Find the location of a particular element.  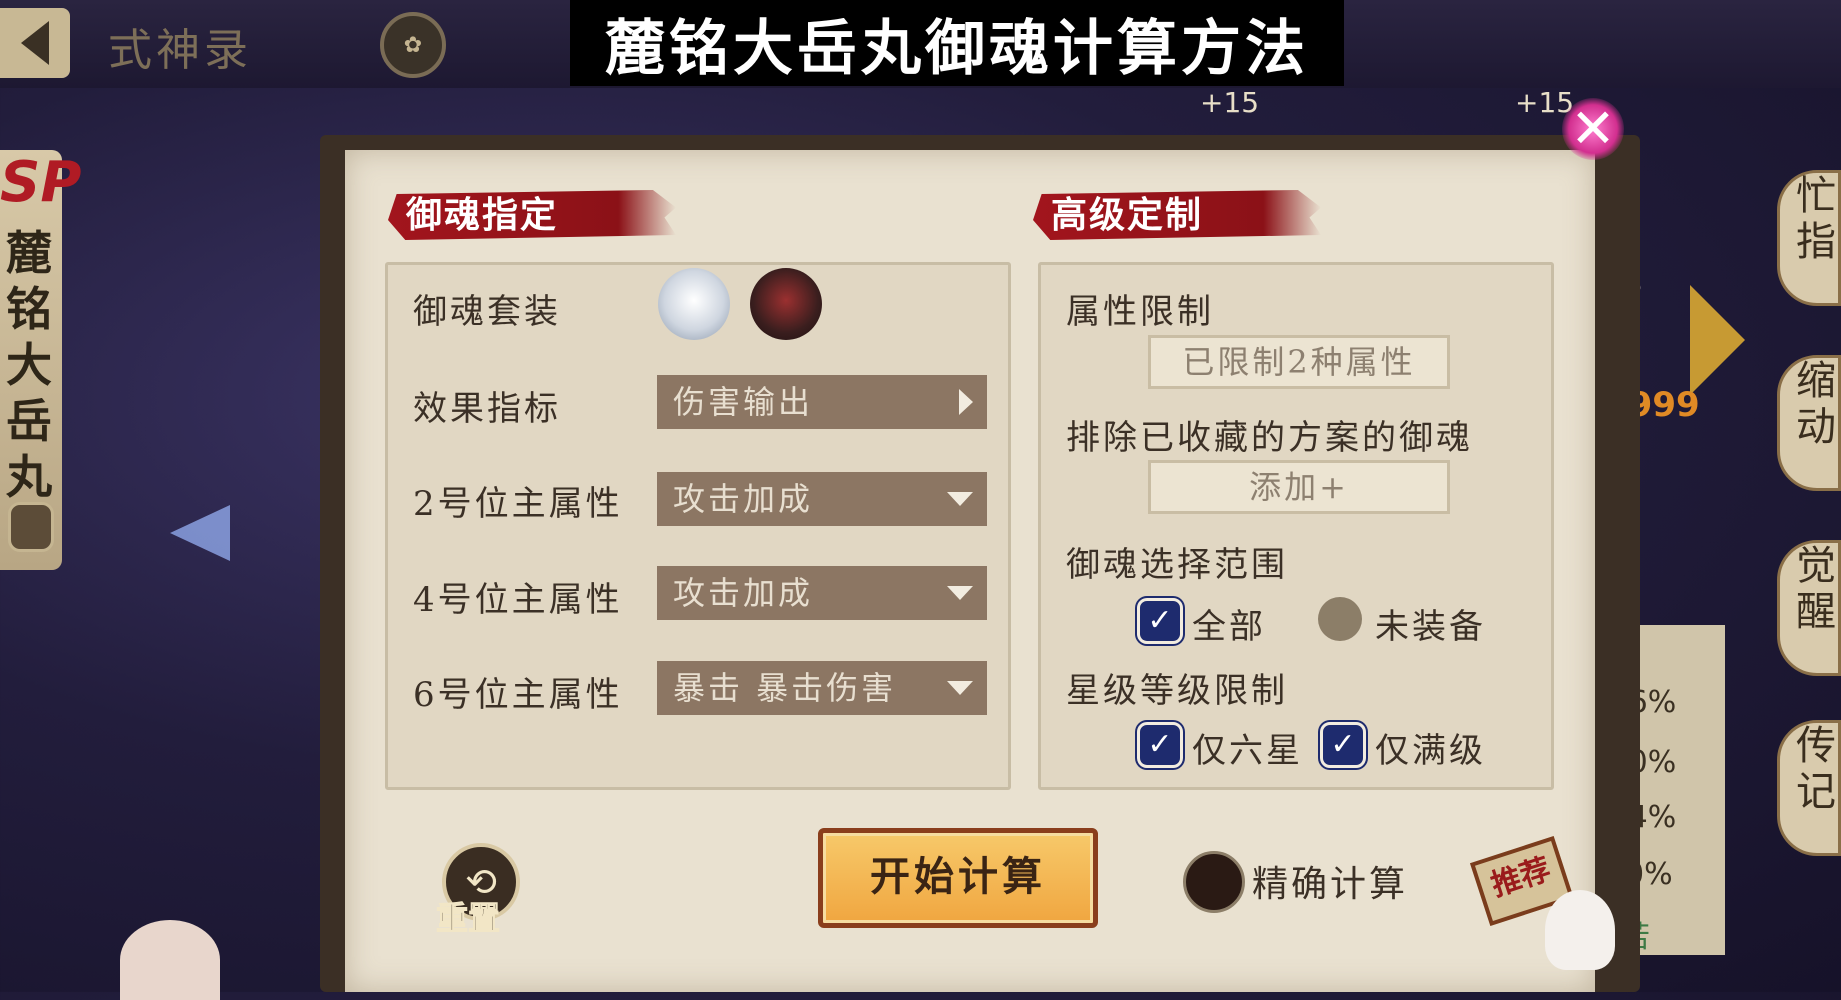

side-tab-2: 缩动 is located at coordinates (1809, 423).